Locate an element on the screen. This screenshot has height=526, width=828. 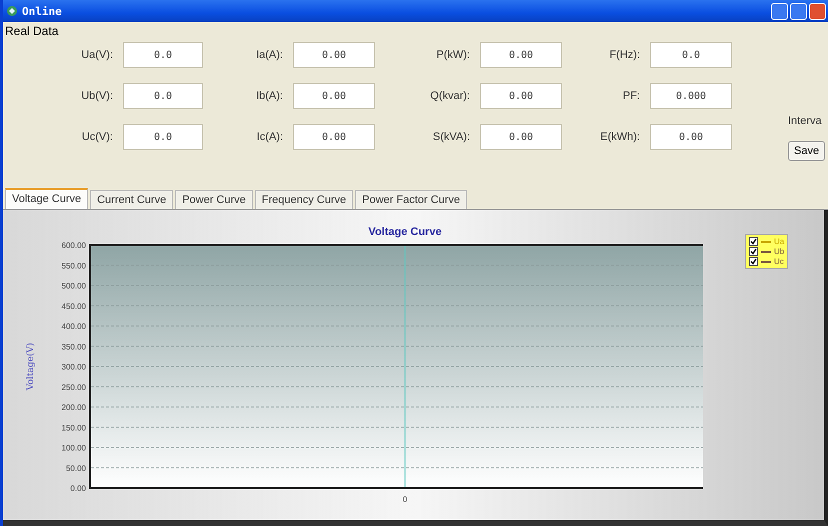
y-tick-label: 350.00 is located at coordinates (74, 347).